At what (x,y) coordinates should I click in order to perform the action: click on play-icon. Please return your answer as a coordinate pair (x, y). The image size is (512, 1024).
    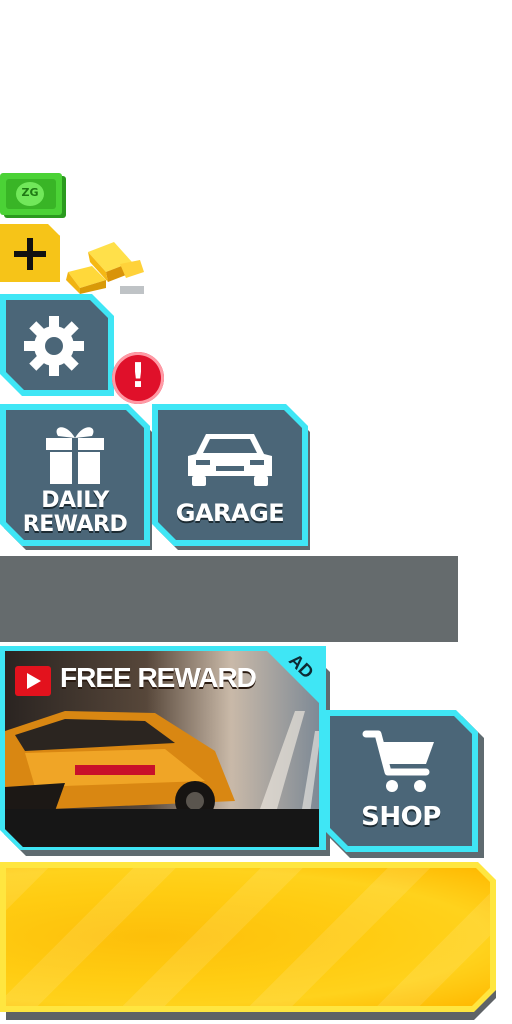
    Looking at the image, I should click on (33, 681).